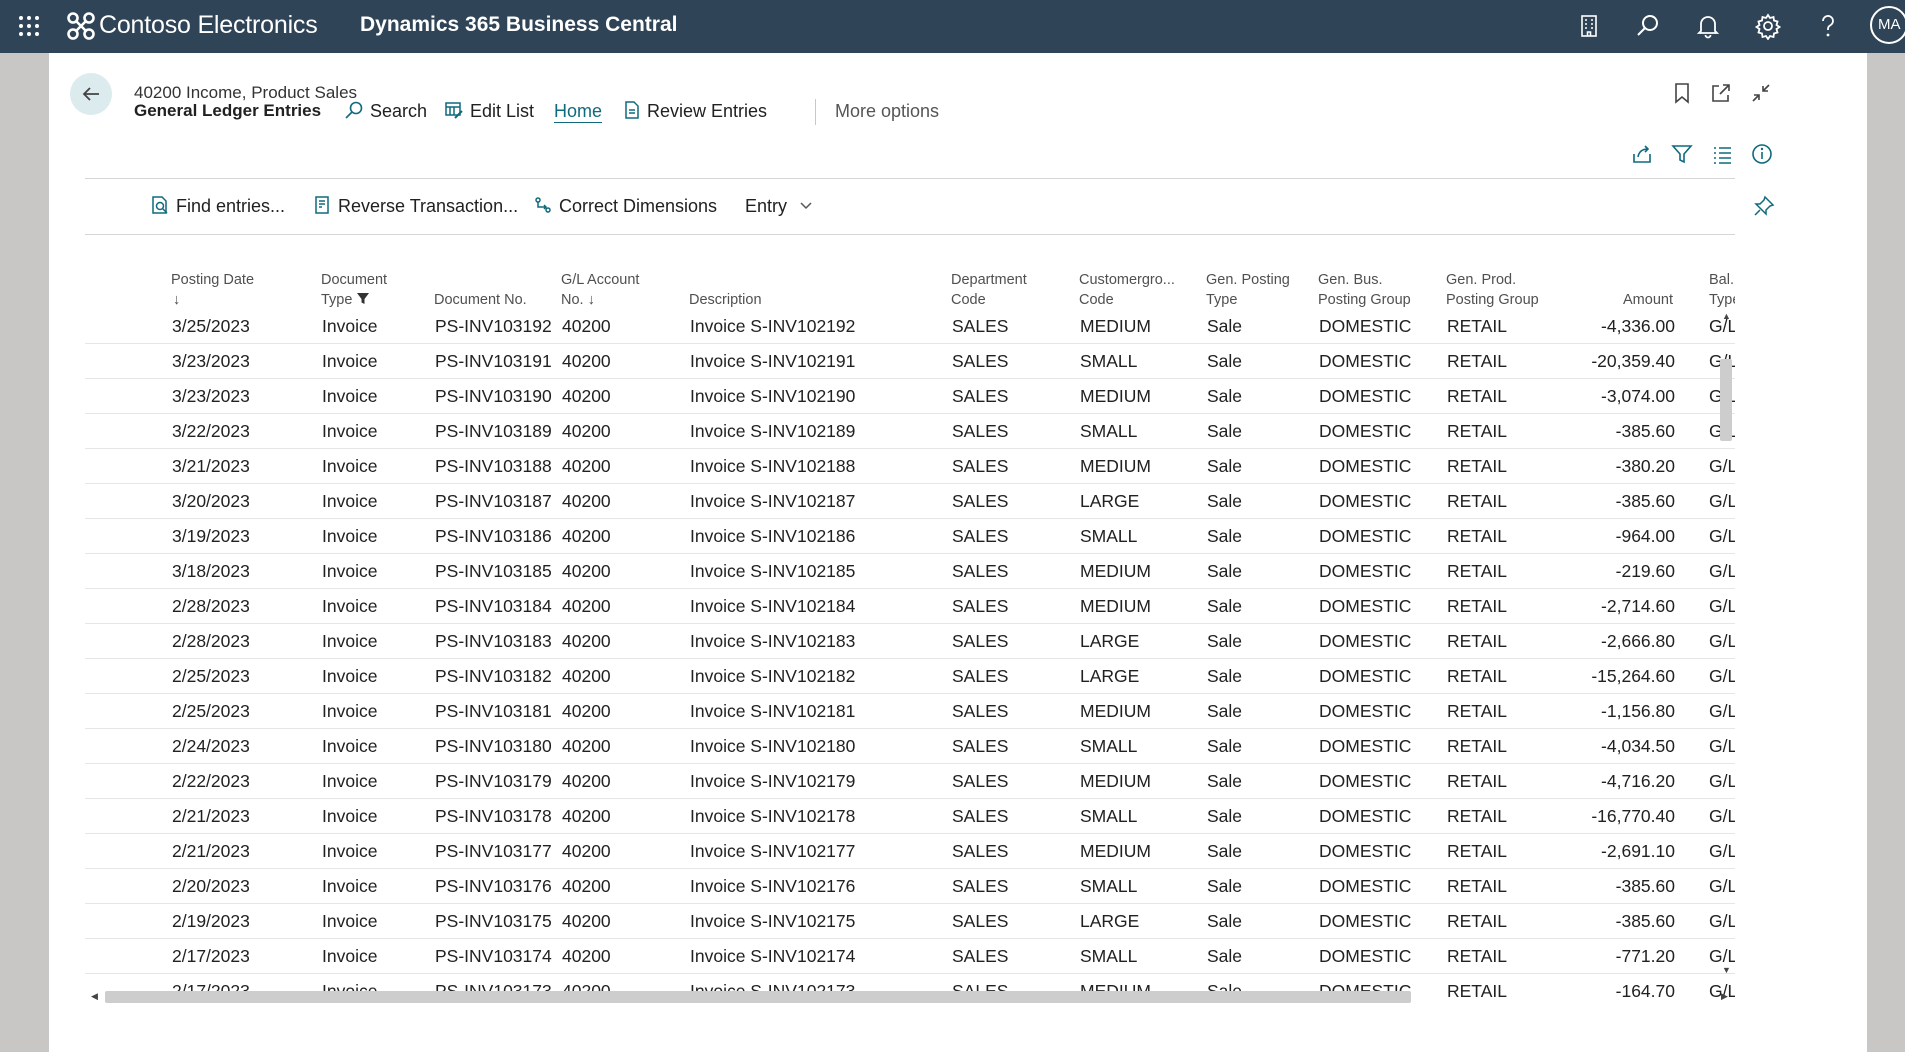 This screenshot has width=1905, height=1052. What do you see at coordinates (1364, 290) in the screenshot?
I see `column-header-gen-bus-posting-group: Gen. Bus. Posting Group` at bounding box center [1364, 290].